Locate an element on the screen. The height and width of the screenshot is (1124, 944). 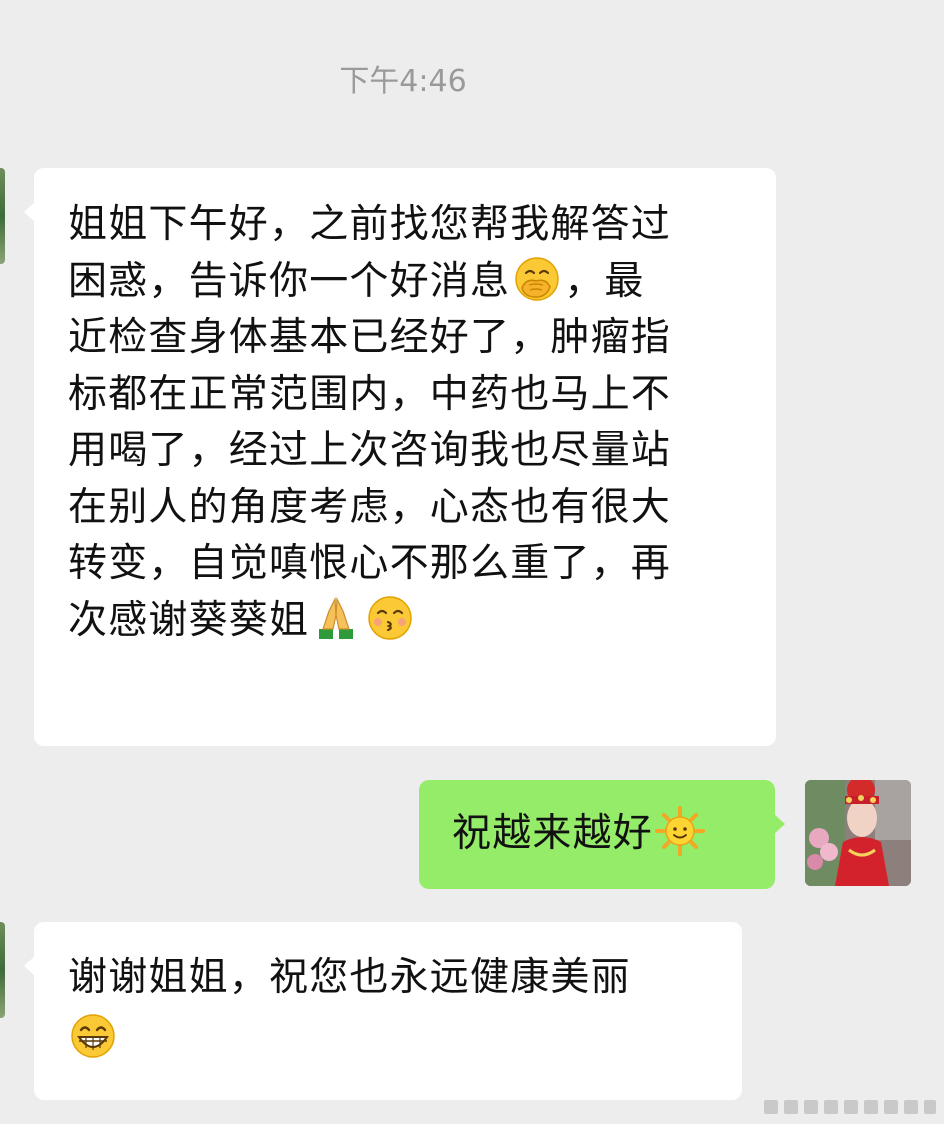
watermark-logo is located at coordinates (850, 1107).